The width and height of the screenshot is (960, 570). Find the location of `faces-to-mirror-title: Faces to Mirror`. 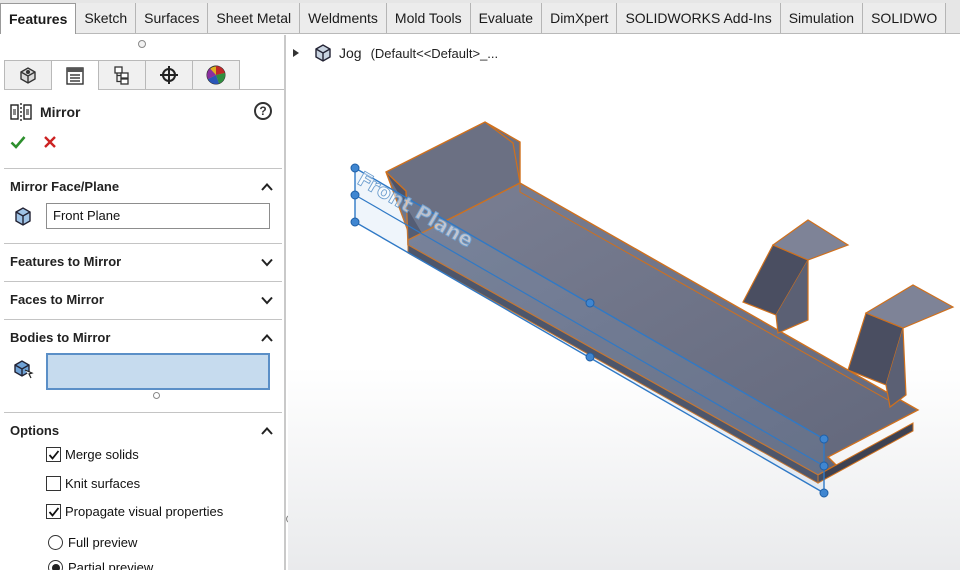

faces-to-mirror-title: Faces to Mirror is located at coordinates (57, 299).